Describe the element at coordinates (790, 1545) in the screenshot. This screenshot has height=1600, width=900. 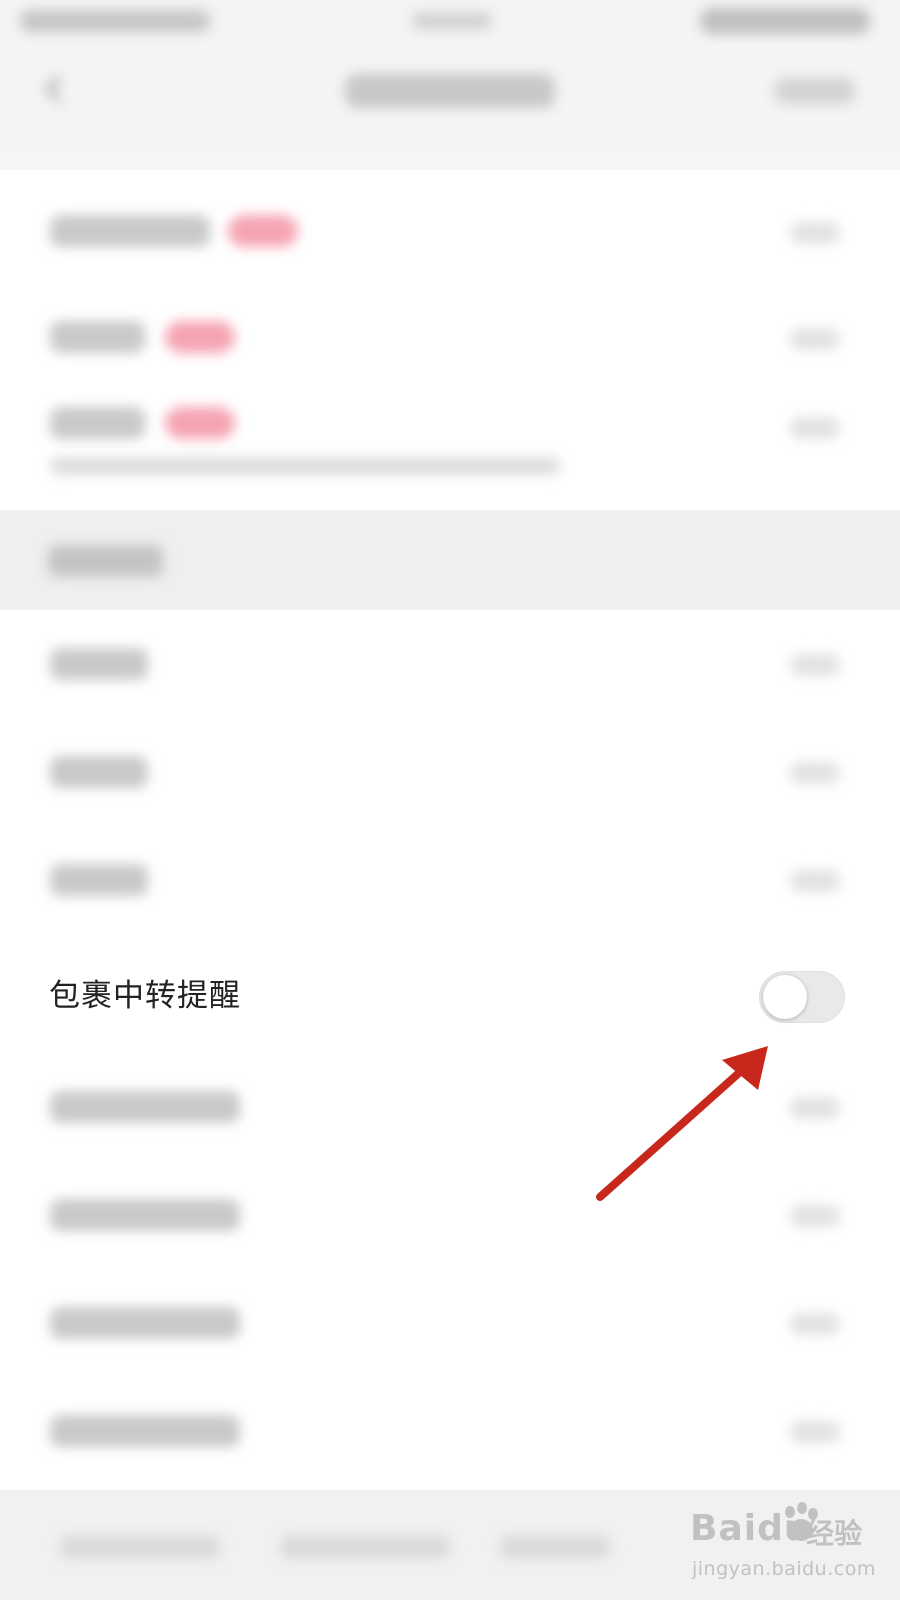
I see `baidu-jingyan-watermark: Baidu 经验 jingyan.baidu.com` at that location.